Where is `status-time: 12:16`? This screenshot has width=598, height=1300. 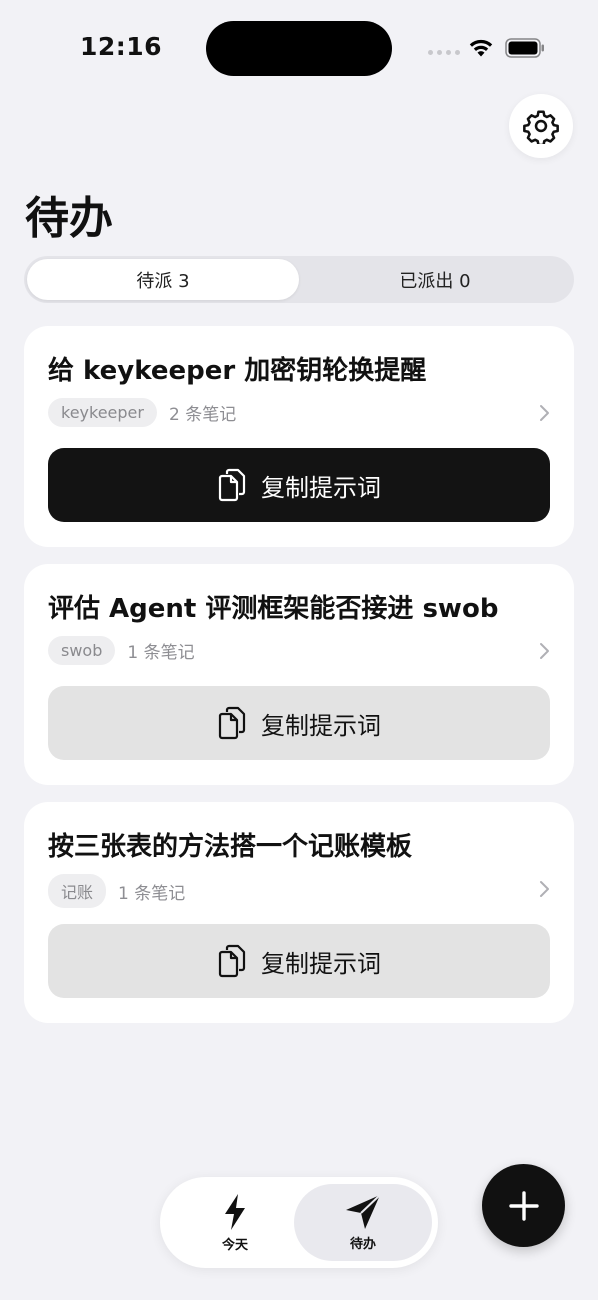 status-time: 12:16 is located at coordinates (121, 46).